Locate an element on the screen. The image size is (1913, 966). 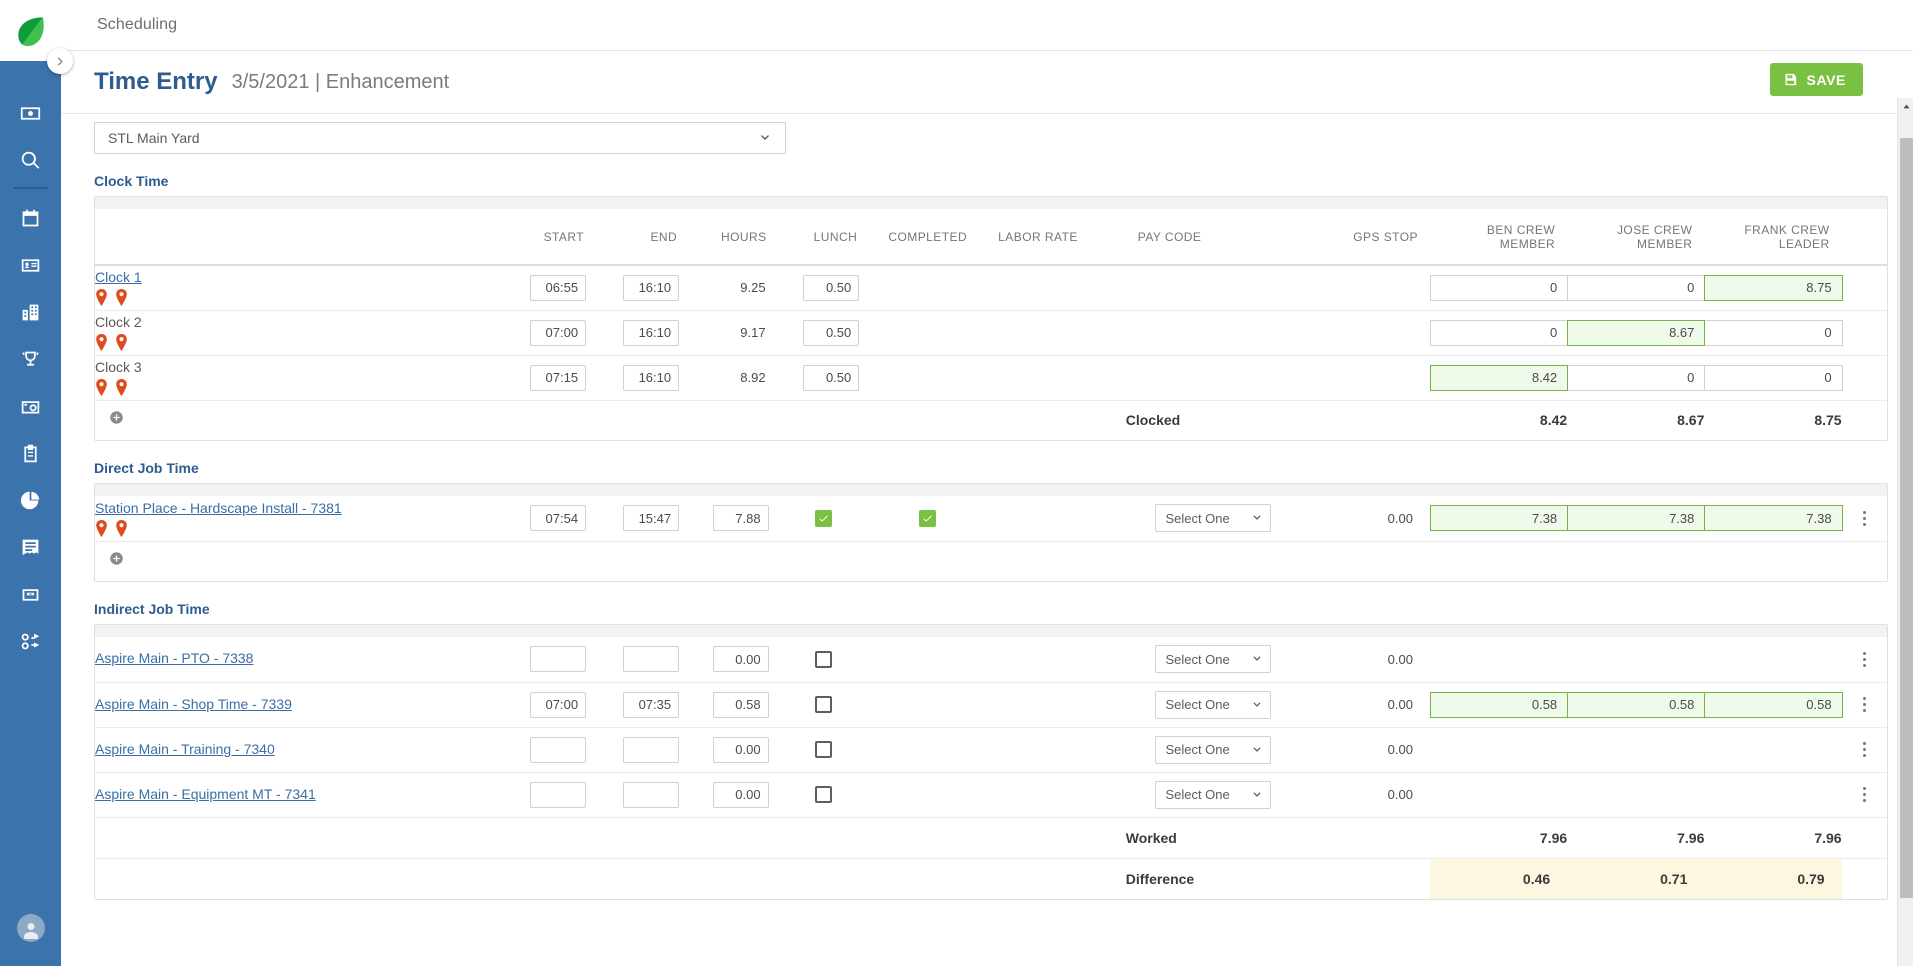
sidebar-item-accounting is located at coordinates (30, 113).